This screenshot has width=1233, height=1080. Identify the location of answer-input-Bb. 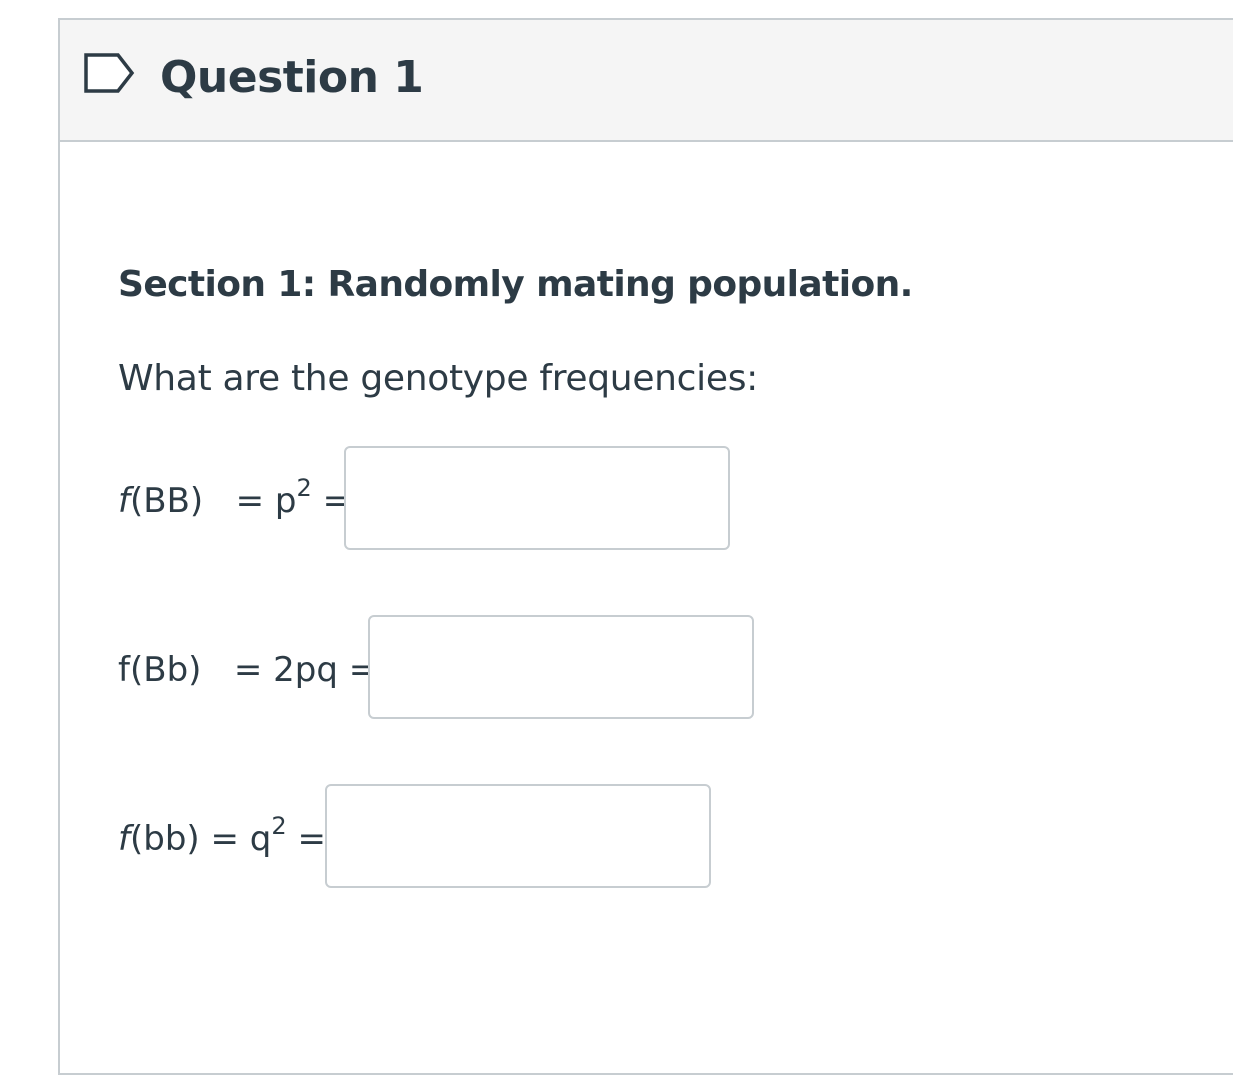
(561, 667).